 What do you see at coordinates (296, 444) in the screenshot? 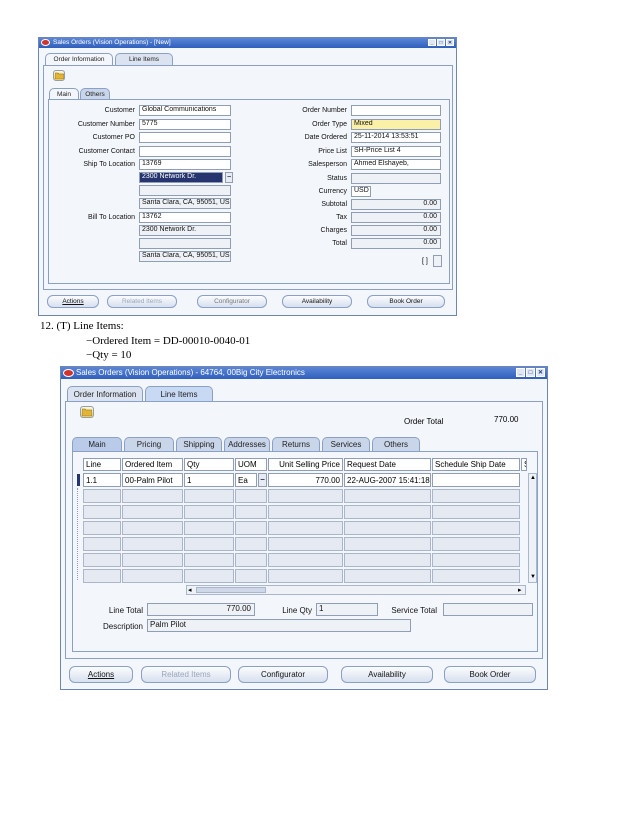
I see `subtab-returns: Returns` at bounding box center [296, 444].